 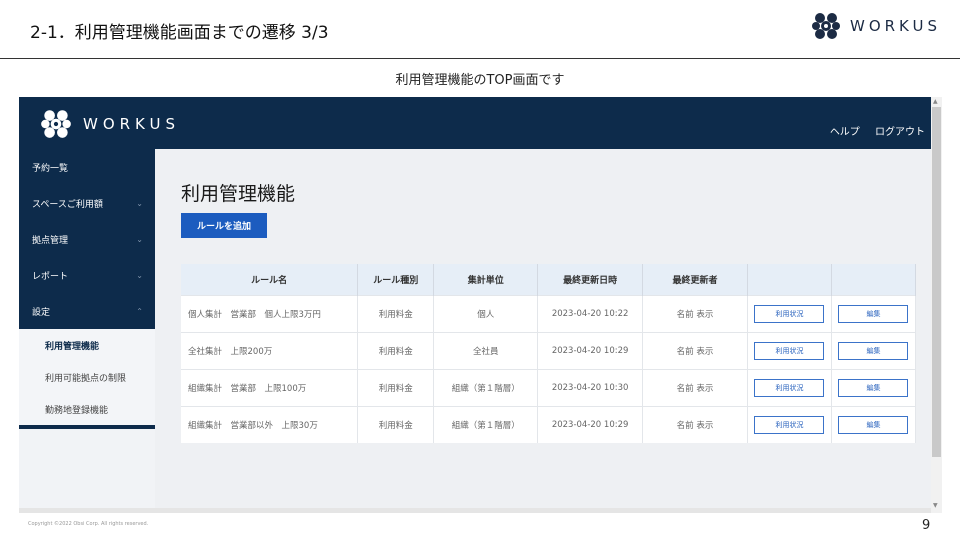 What do you see at coordinates (935, 101) in the screenshot?
I see `scroll-up-arrow-icon: ▲` at bounding box center [935, 101].